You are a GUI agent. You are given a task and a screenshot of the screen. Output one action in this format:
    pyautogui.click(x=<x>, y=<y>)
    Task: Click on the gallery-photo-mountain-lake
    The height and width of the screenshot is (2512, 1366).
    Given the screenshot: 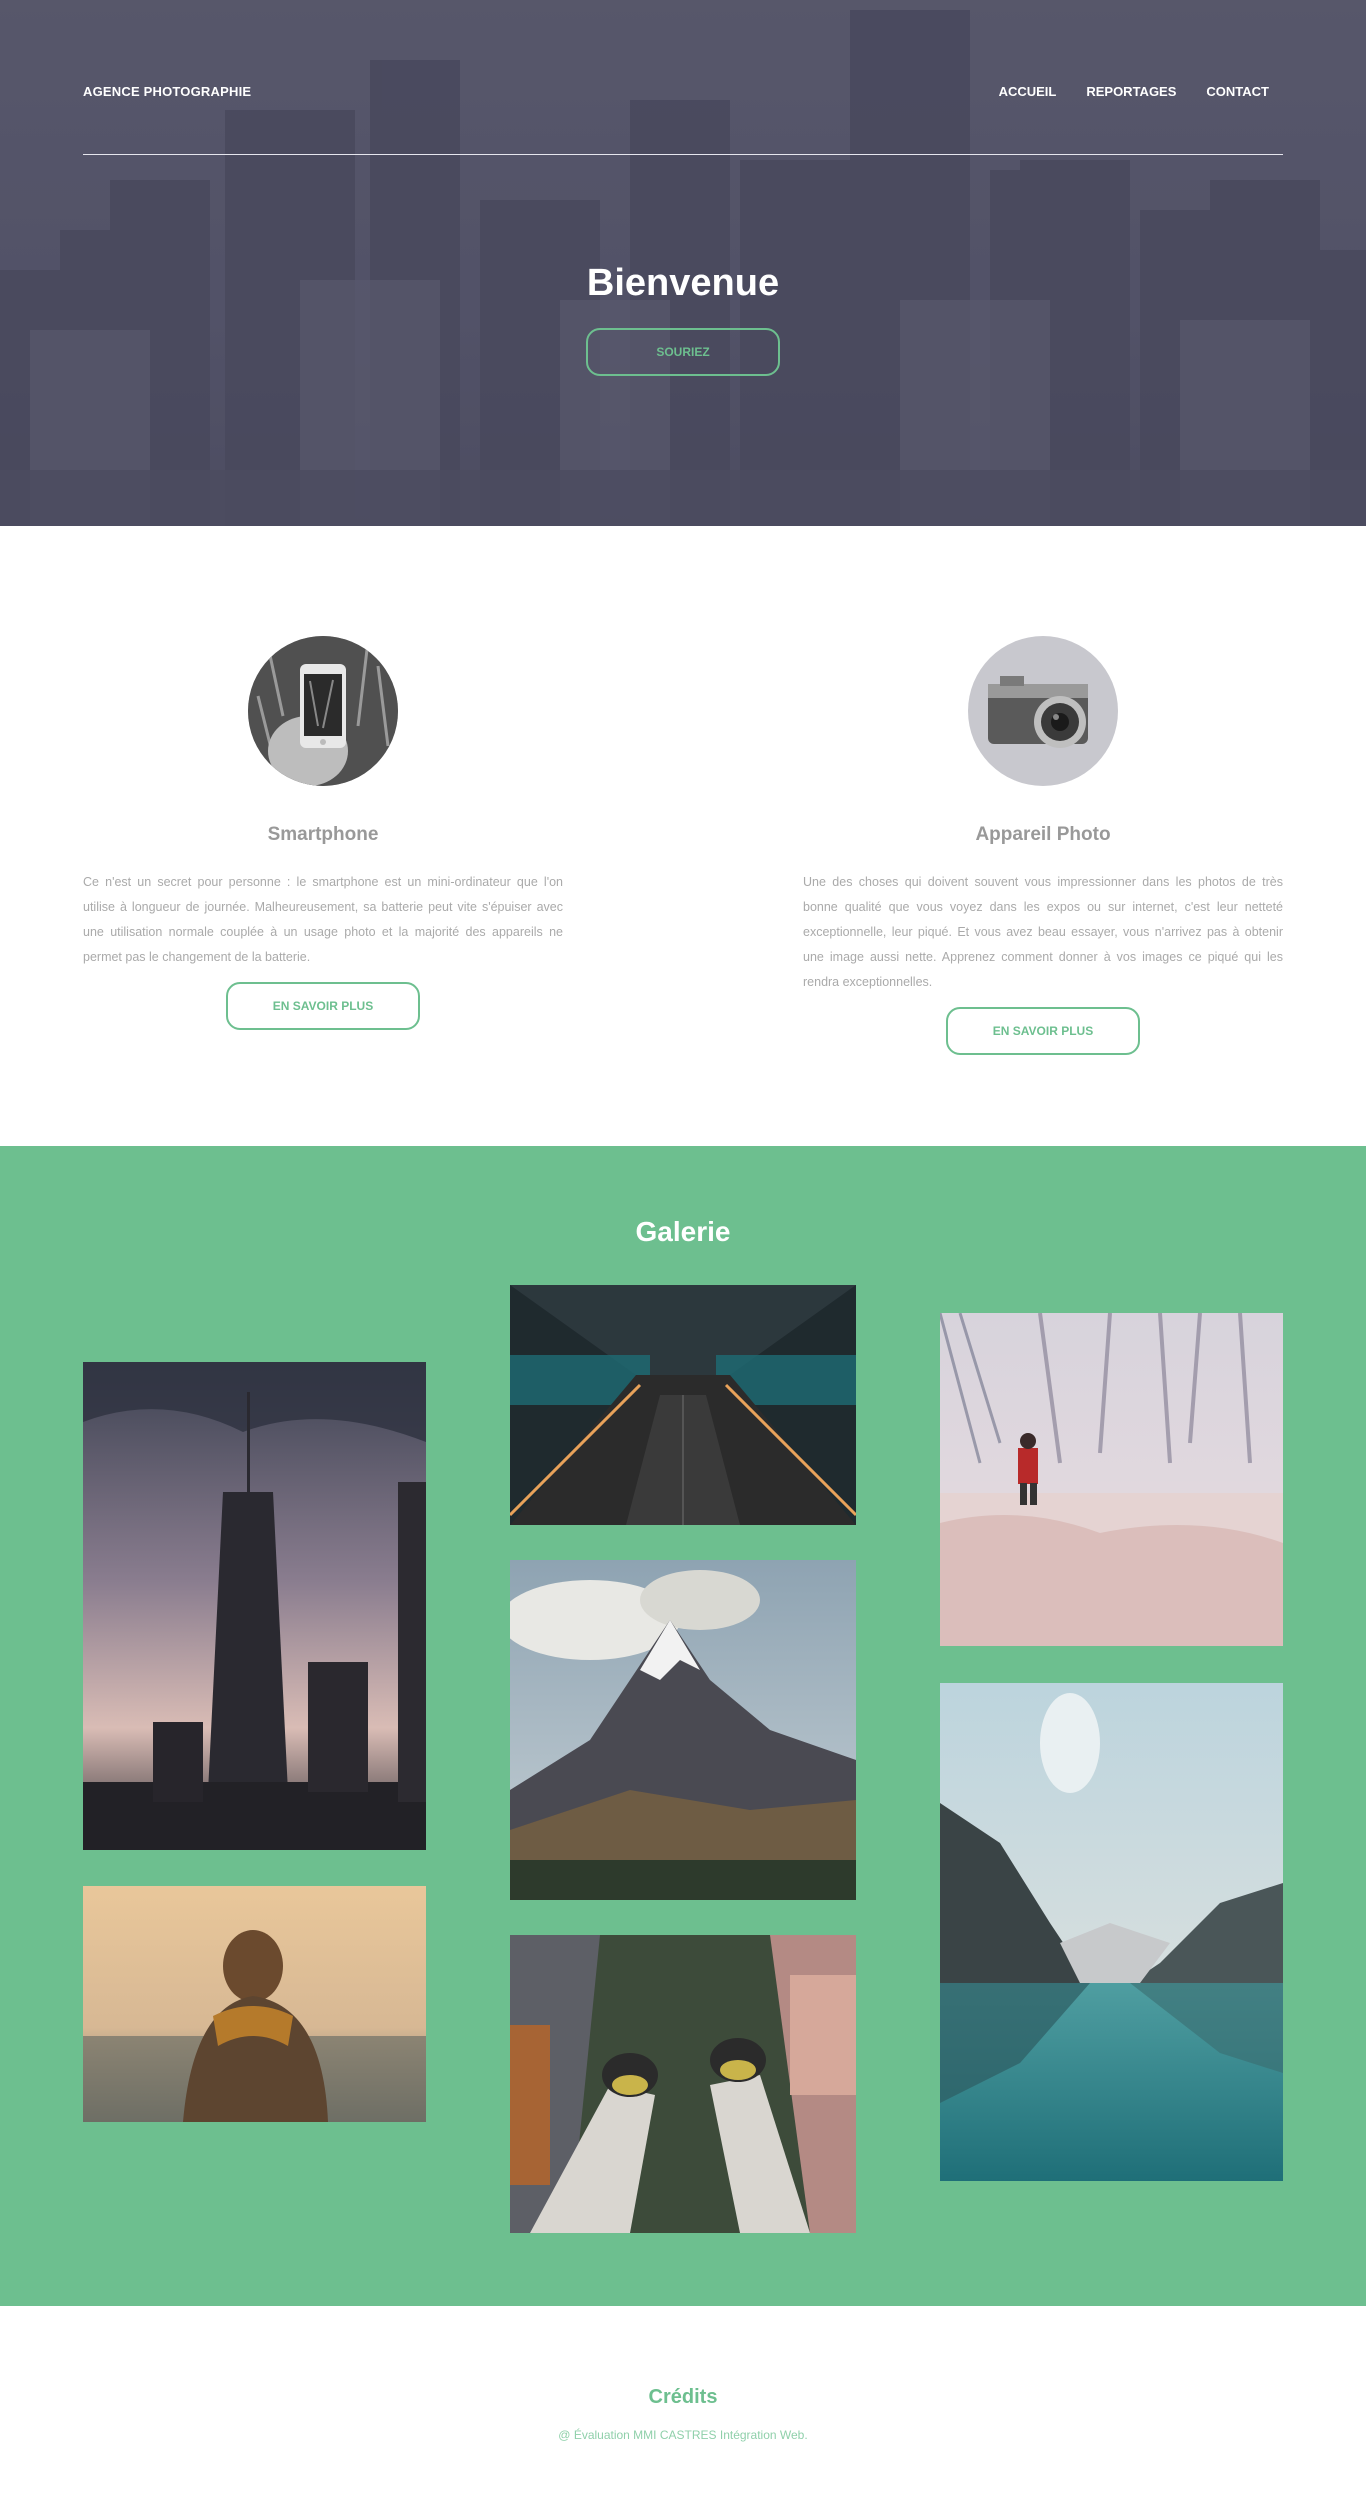 What is the action you would take?
    pyautogui.click(x=1111, y=1932)
    